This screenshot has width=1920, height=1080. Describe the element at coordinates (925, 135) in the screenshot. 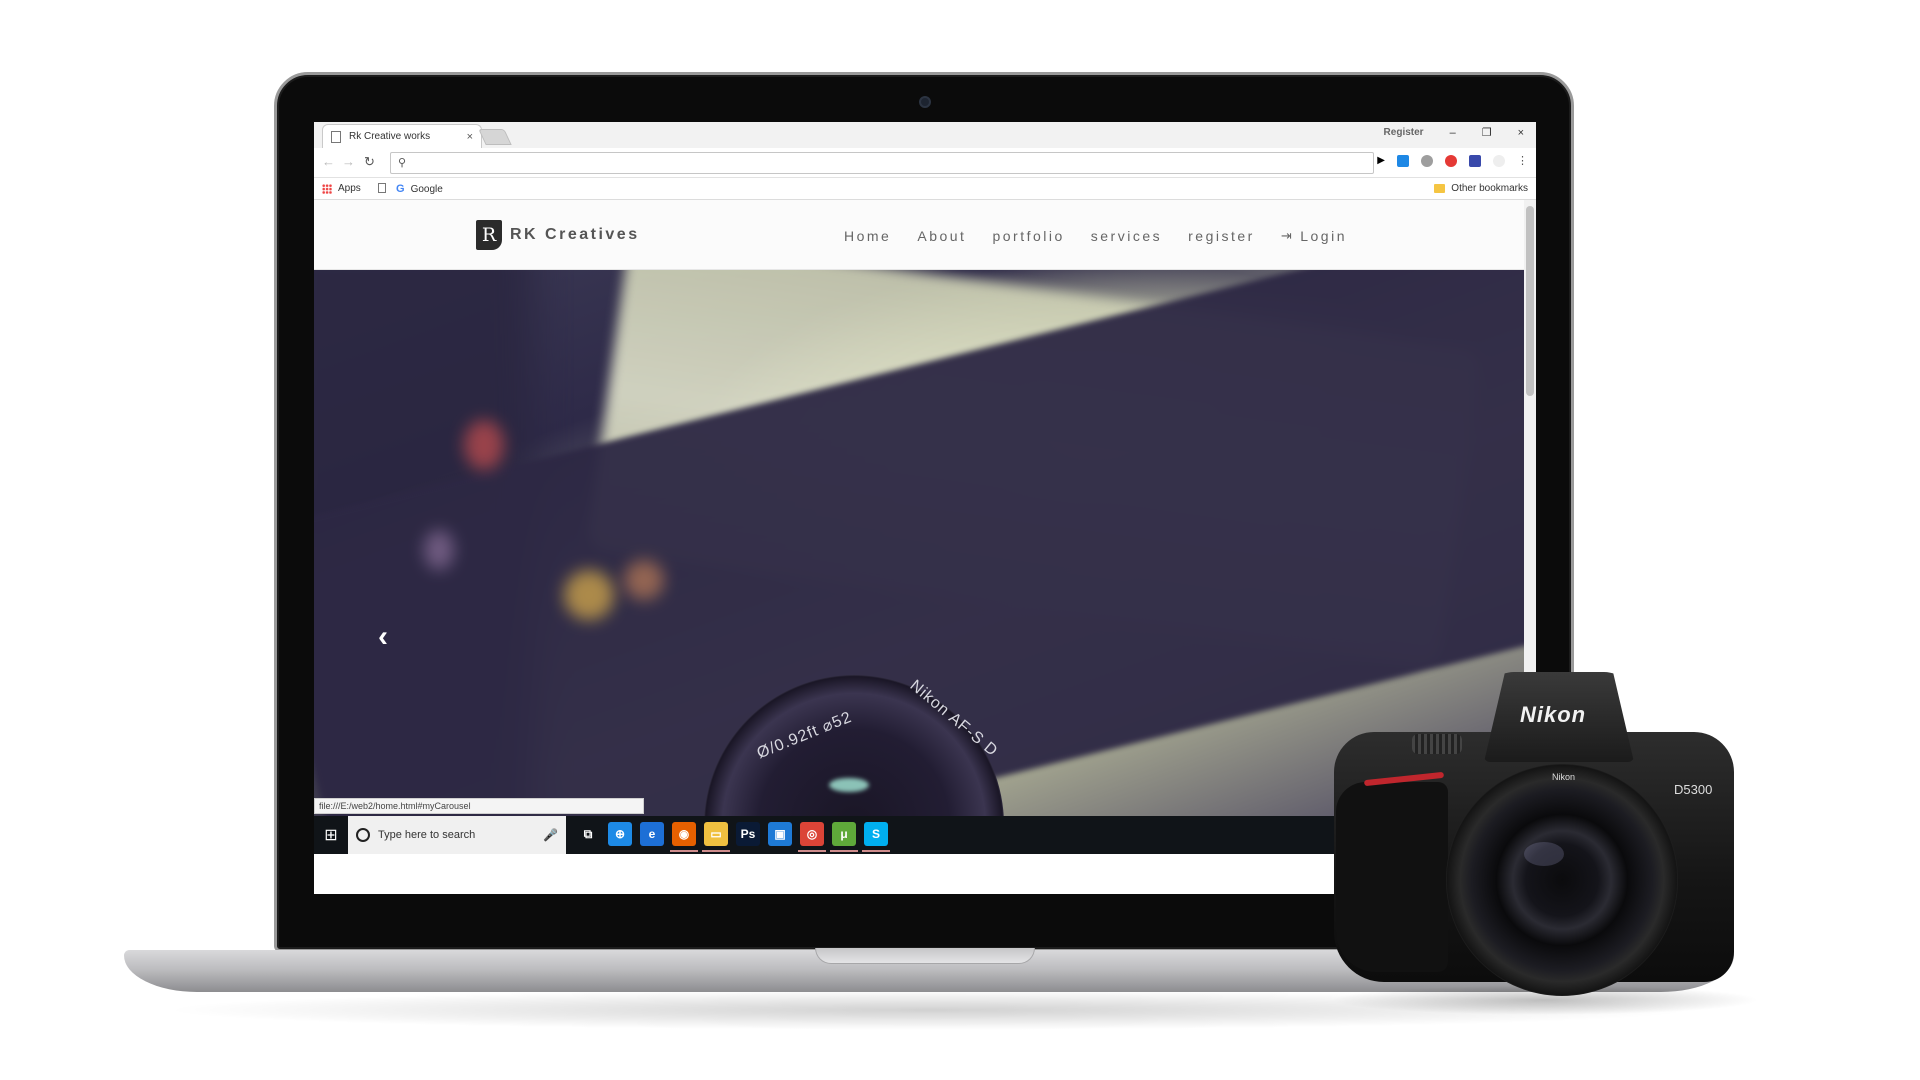

I see `browser-tabstrip: Rk Creative works × Register – ❐ ×` at that location.